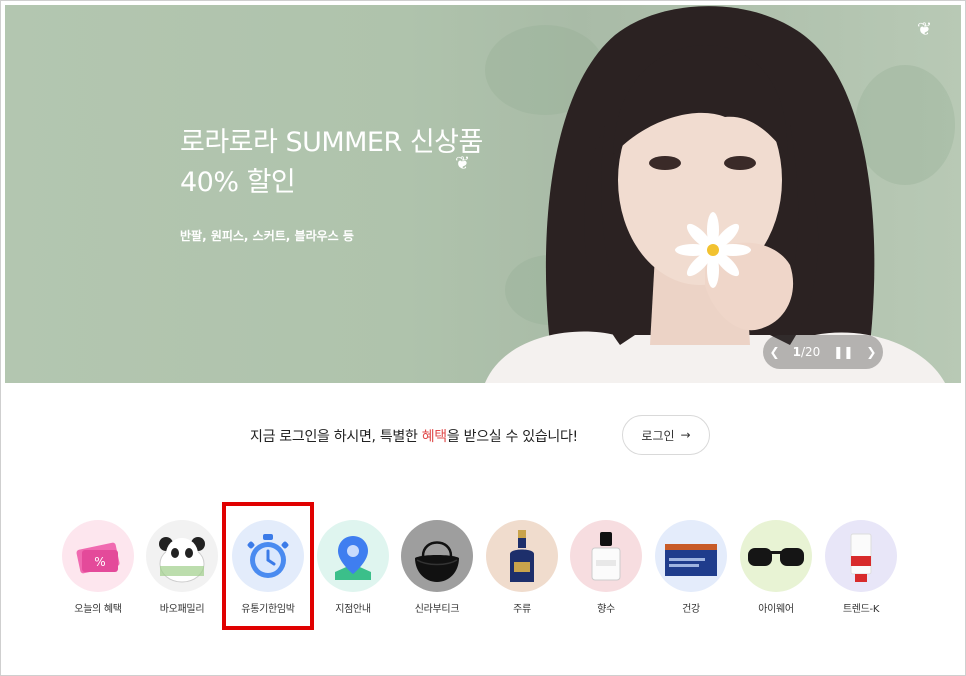 The width and height of the screenshot is (966, 676). I want to click on handbag-icon, so click(437, 556).